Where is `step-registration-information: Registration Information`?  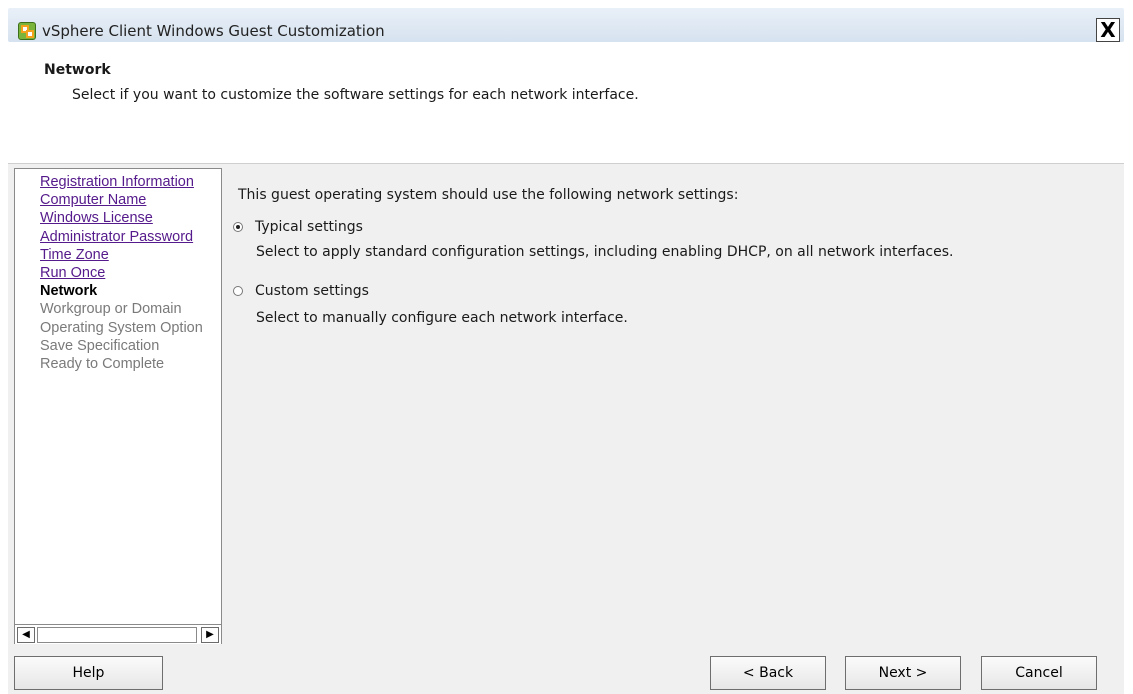 step-registration-information: Registration Information is located at coordinates (117, 182).